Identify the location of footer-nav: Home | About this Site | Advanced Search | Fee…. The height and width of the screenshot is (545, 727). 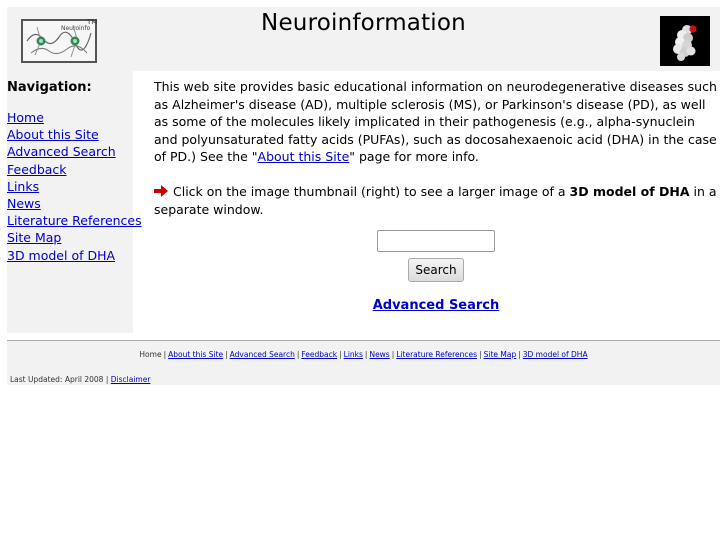
(363, 354).